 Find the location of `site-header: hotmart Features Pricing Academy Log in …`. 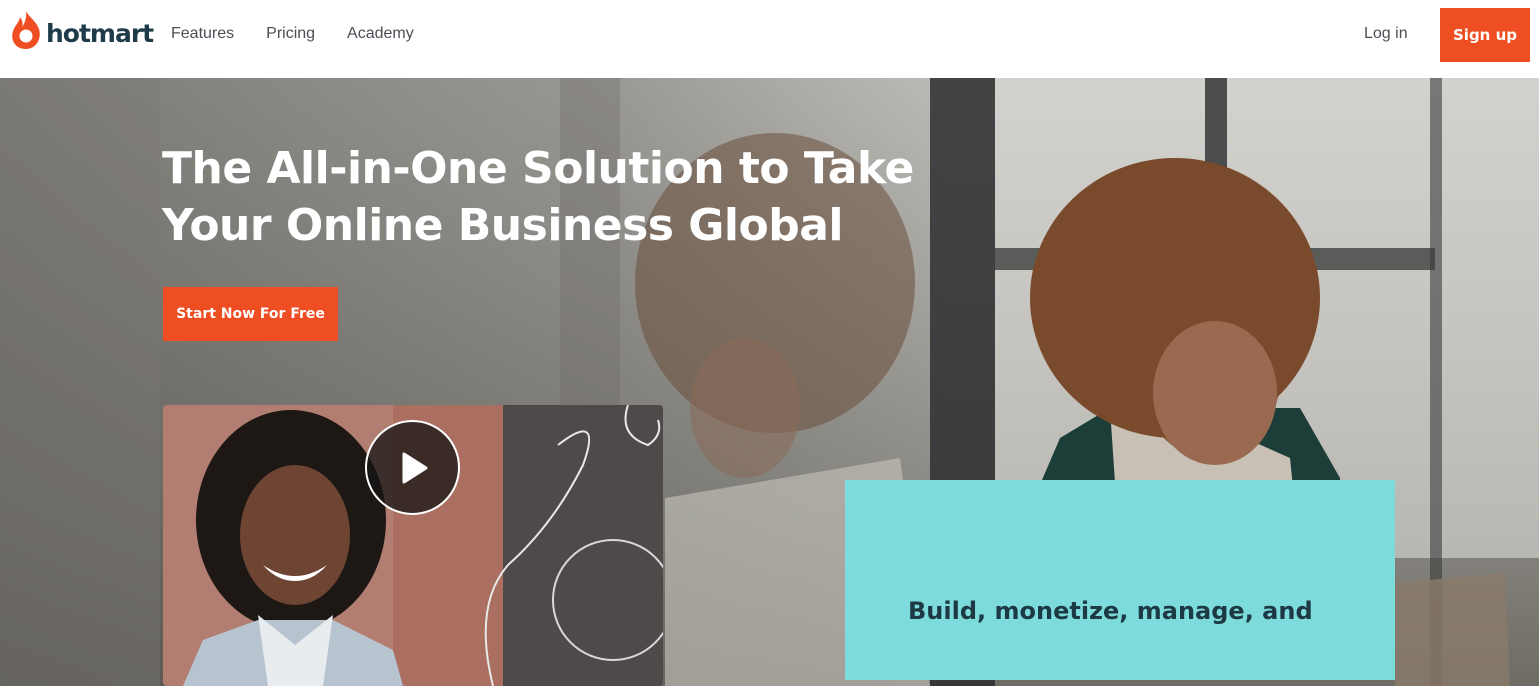

site-header: hotmart Features Pricing Academy Log in … is located at coordinates (769, 39).